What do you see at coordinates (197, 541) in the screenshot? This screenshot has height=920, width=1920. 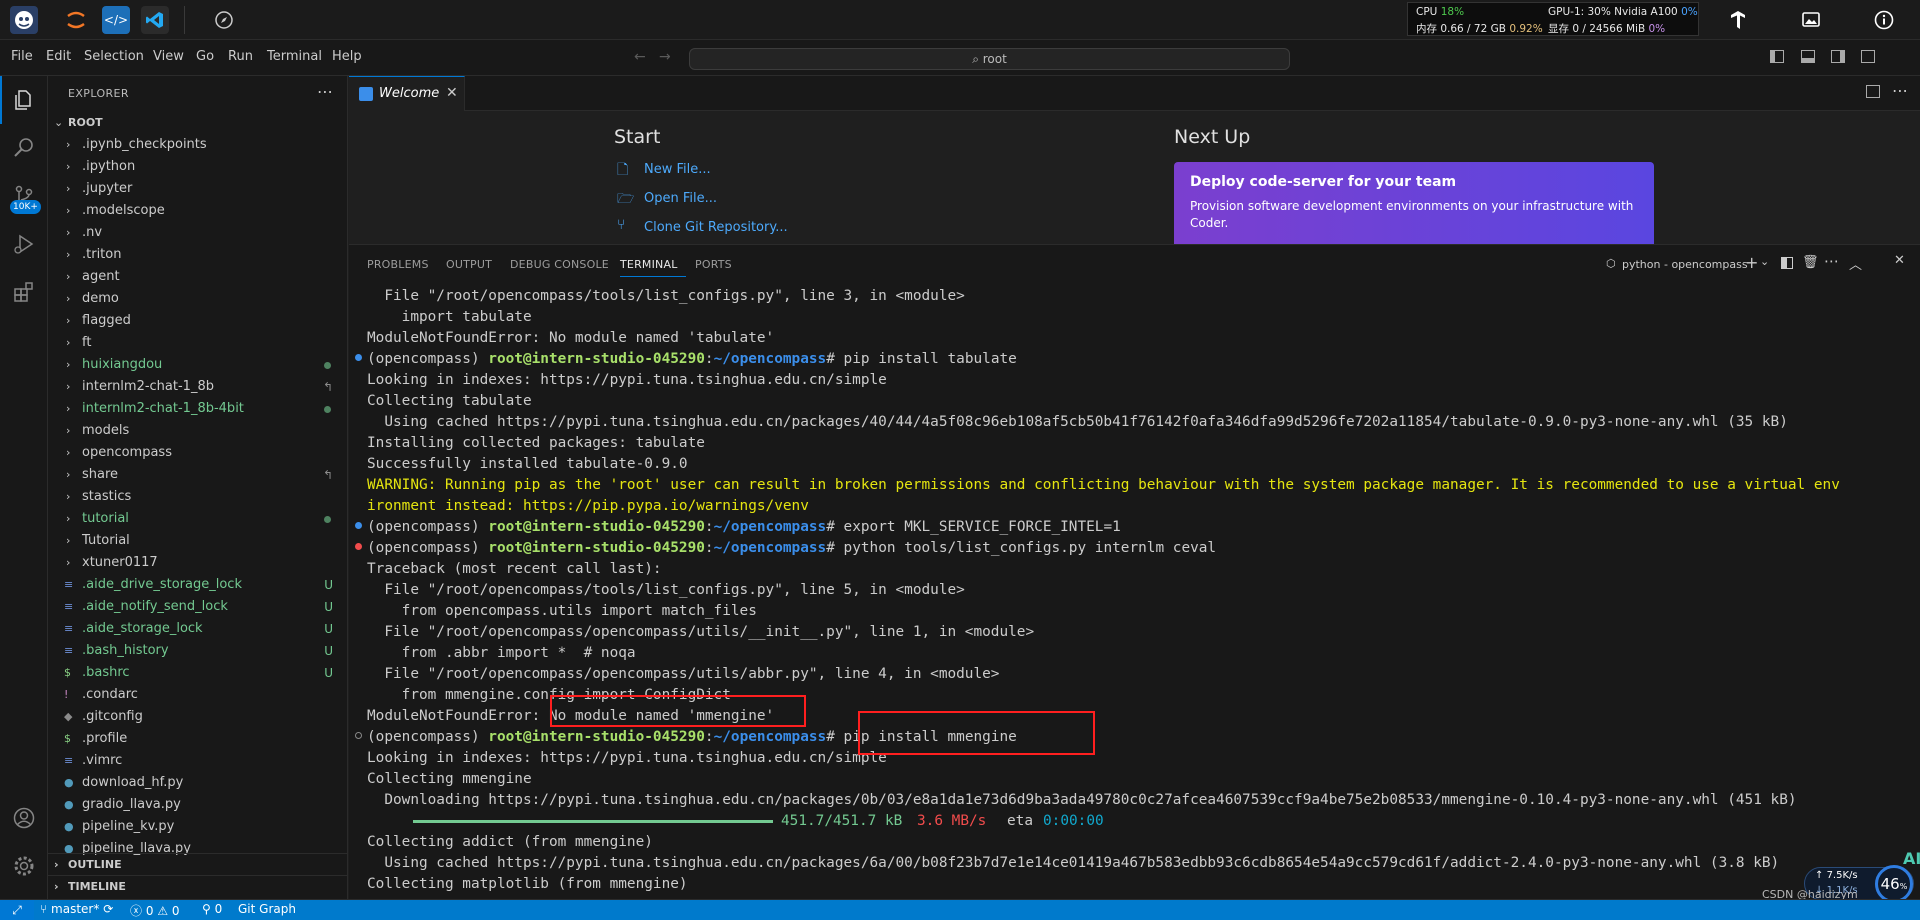 I see `folder-item: › Tutorial` at bounding box center [197, 541].